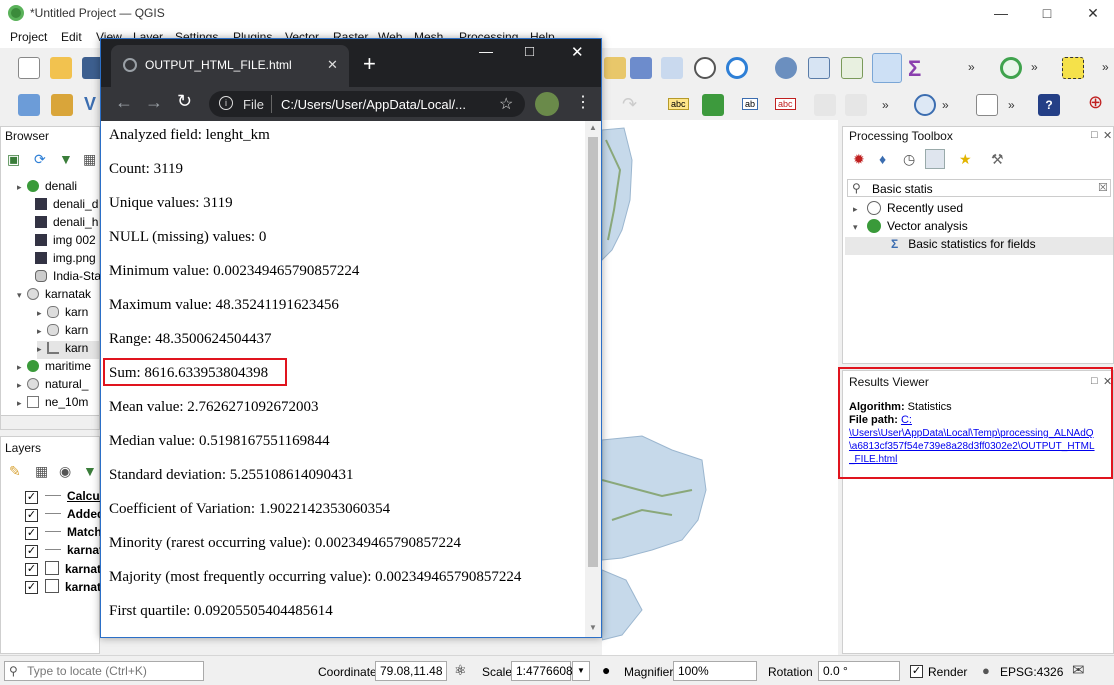  What do you see at coordinates (547, 104) in the screenshot?
I see `profile-avatar` at bounding box center [547, 104].